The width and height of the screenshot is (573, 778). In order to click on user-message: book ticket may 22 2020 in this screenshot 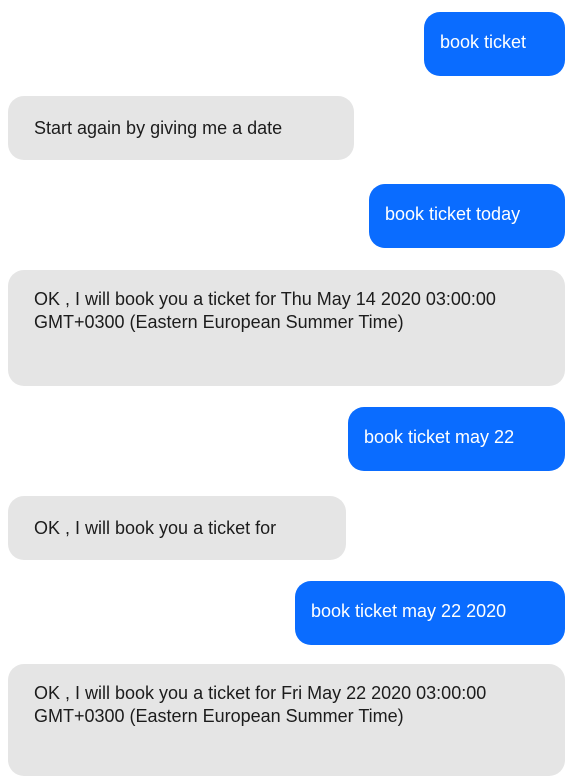, I will do `click(430, 613)`.